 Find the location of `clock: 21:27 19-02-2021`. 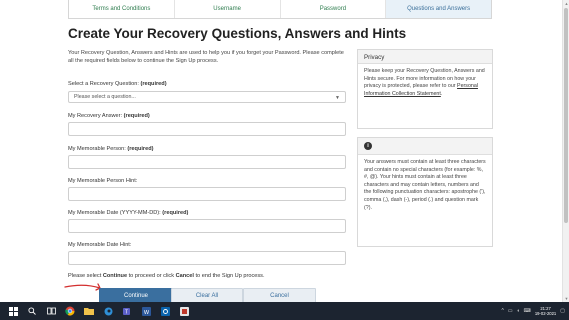

clock: 21:27 19-02-2021 is located at coordinates (545, 311).